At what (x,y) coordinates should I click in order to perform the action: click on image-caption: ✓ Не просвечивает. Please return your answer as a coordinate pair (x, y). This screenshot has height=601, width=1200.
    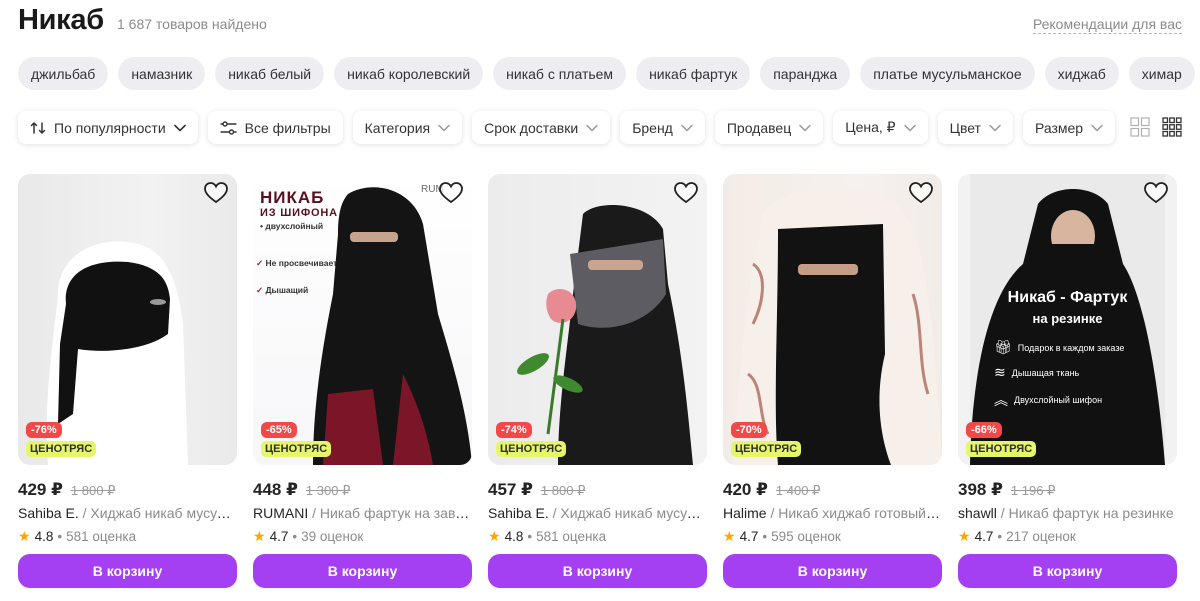
    Looking at the image, I should click on (296, 263).